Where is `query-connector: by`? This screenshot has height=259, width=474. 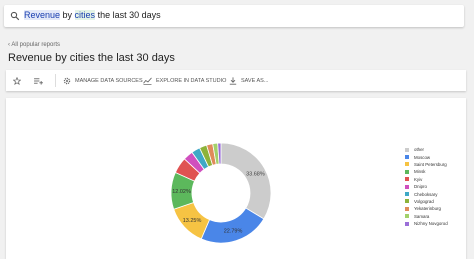
query-connector: by is located at coordinates (67, 15).